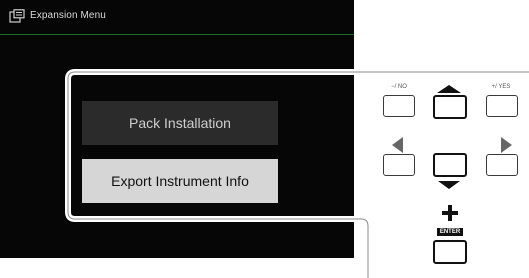 Image resolution: width=529 pixels, height=278 pixels. I want to click on enter-button, so click(450, 252).